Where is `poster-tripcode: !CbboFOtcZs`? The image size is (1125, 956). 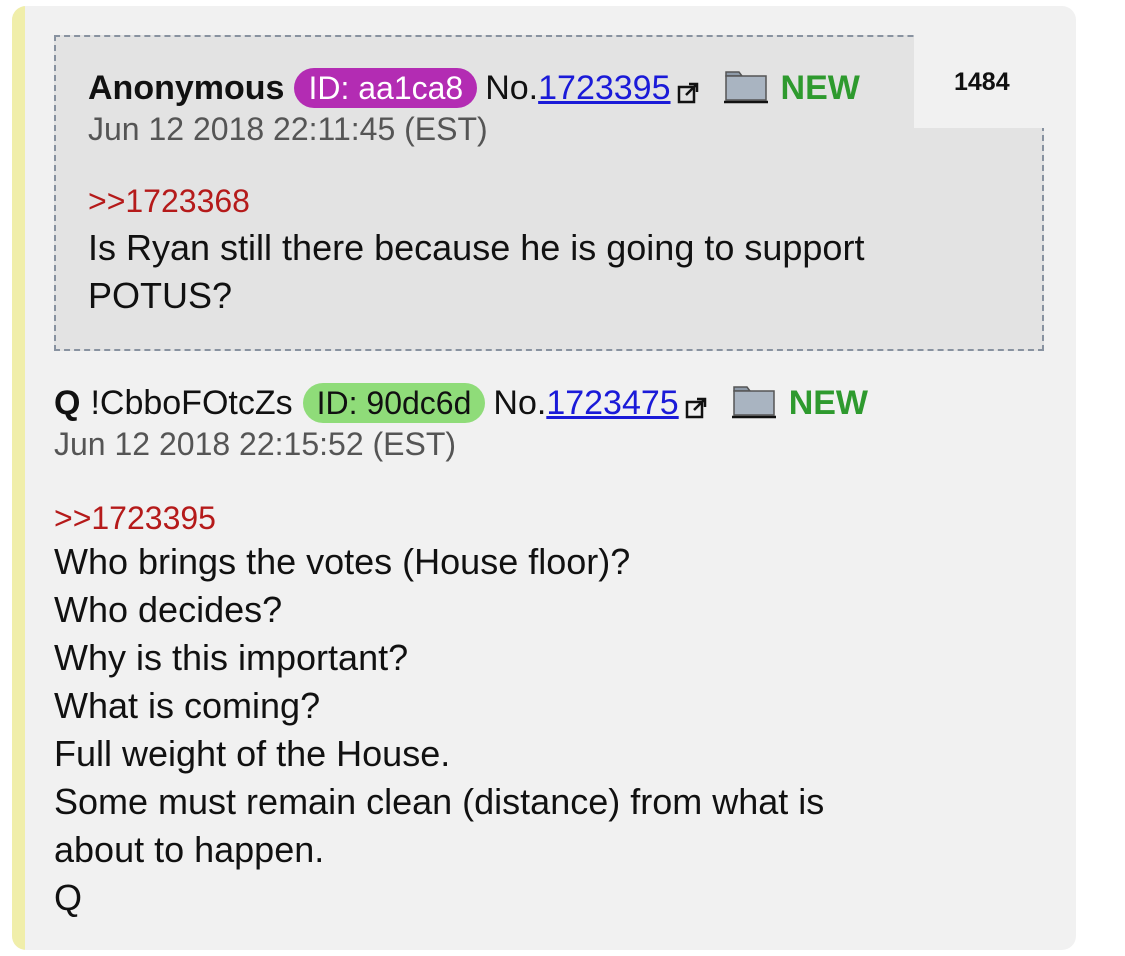 poster-tripcode: !CbboFOtcZs is located at coordinates (191, 403).